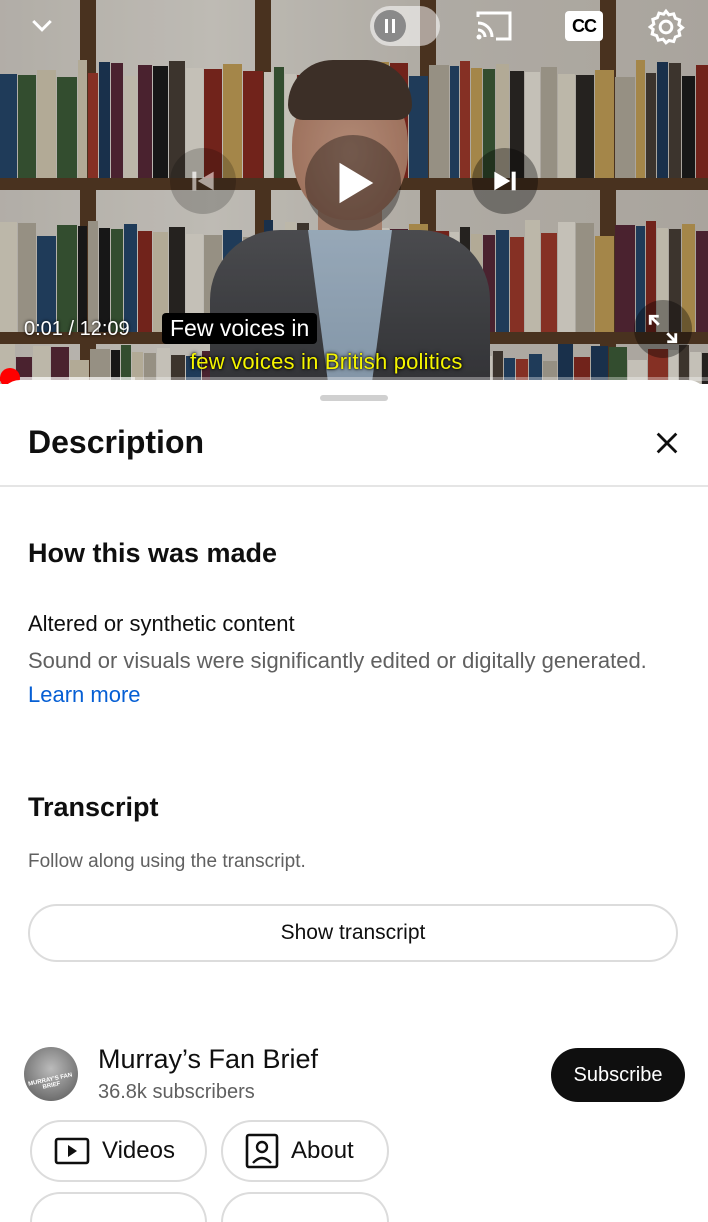 The width and height of the screenshot is (708, 1222). I want to click on previous-icon, so click(203, 181).